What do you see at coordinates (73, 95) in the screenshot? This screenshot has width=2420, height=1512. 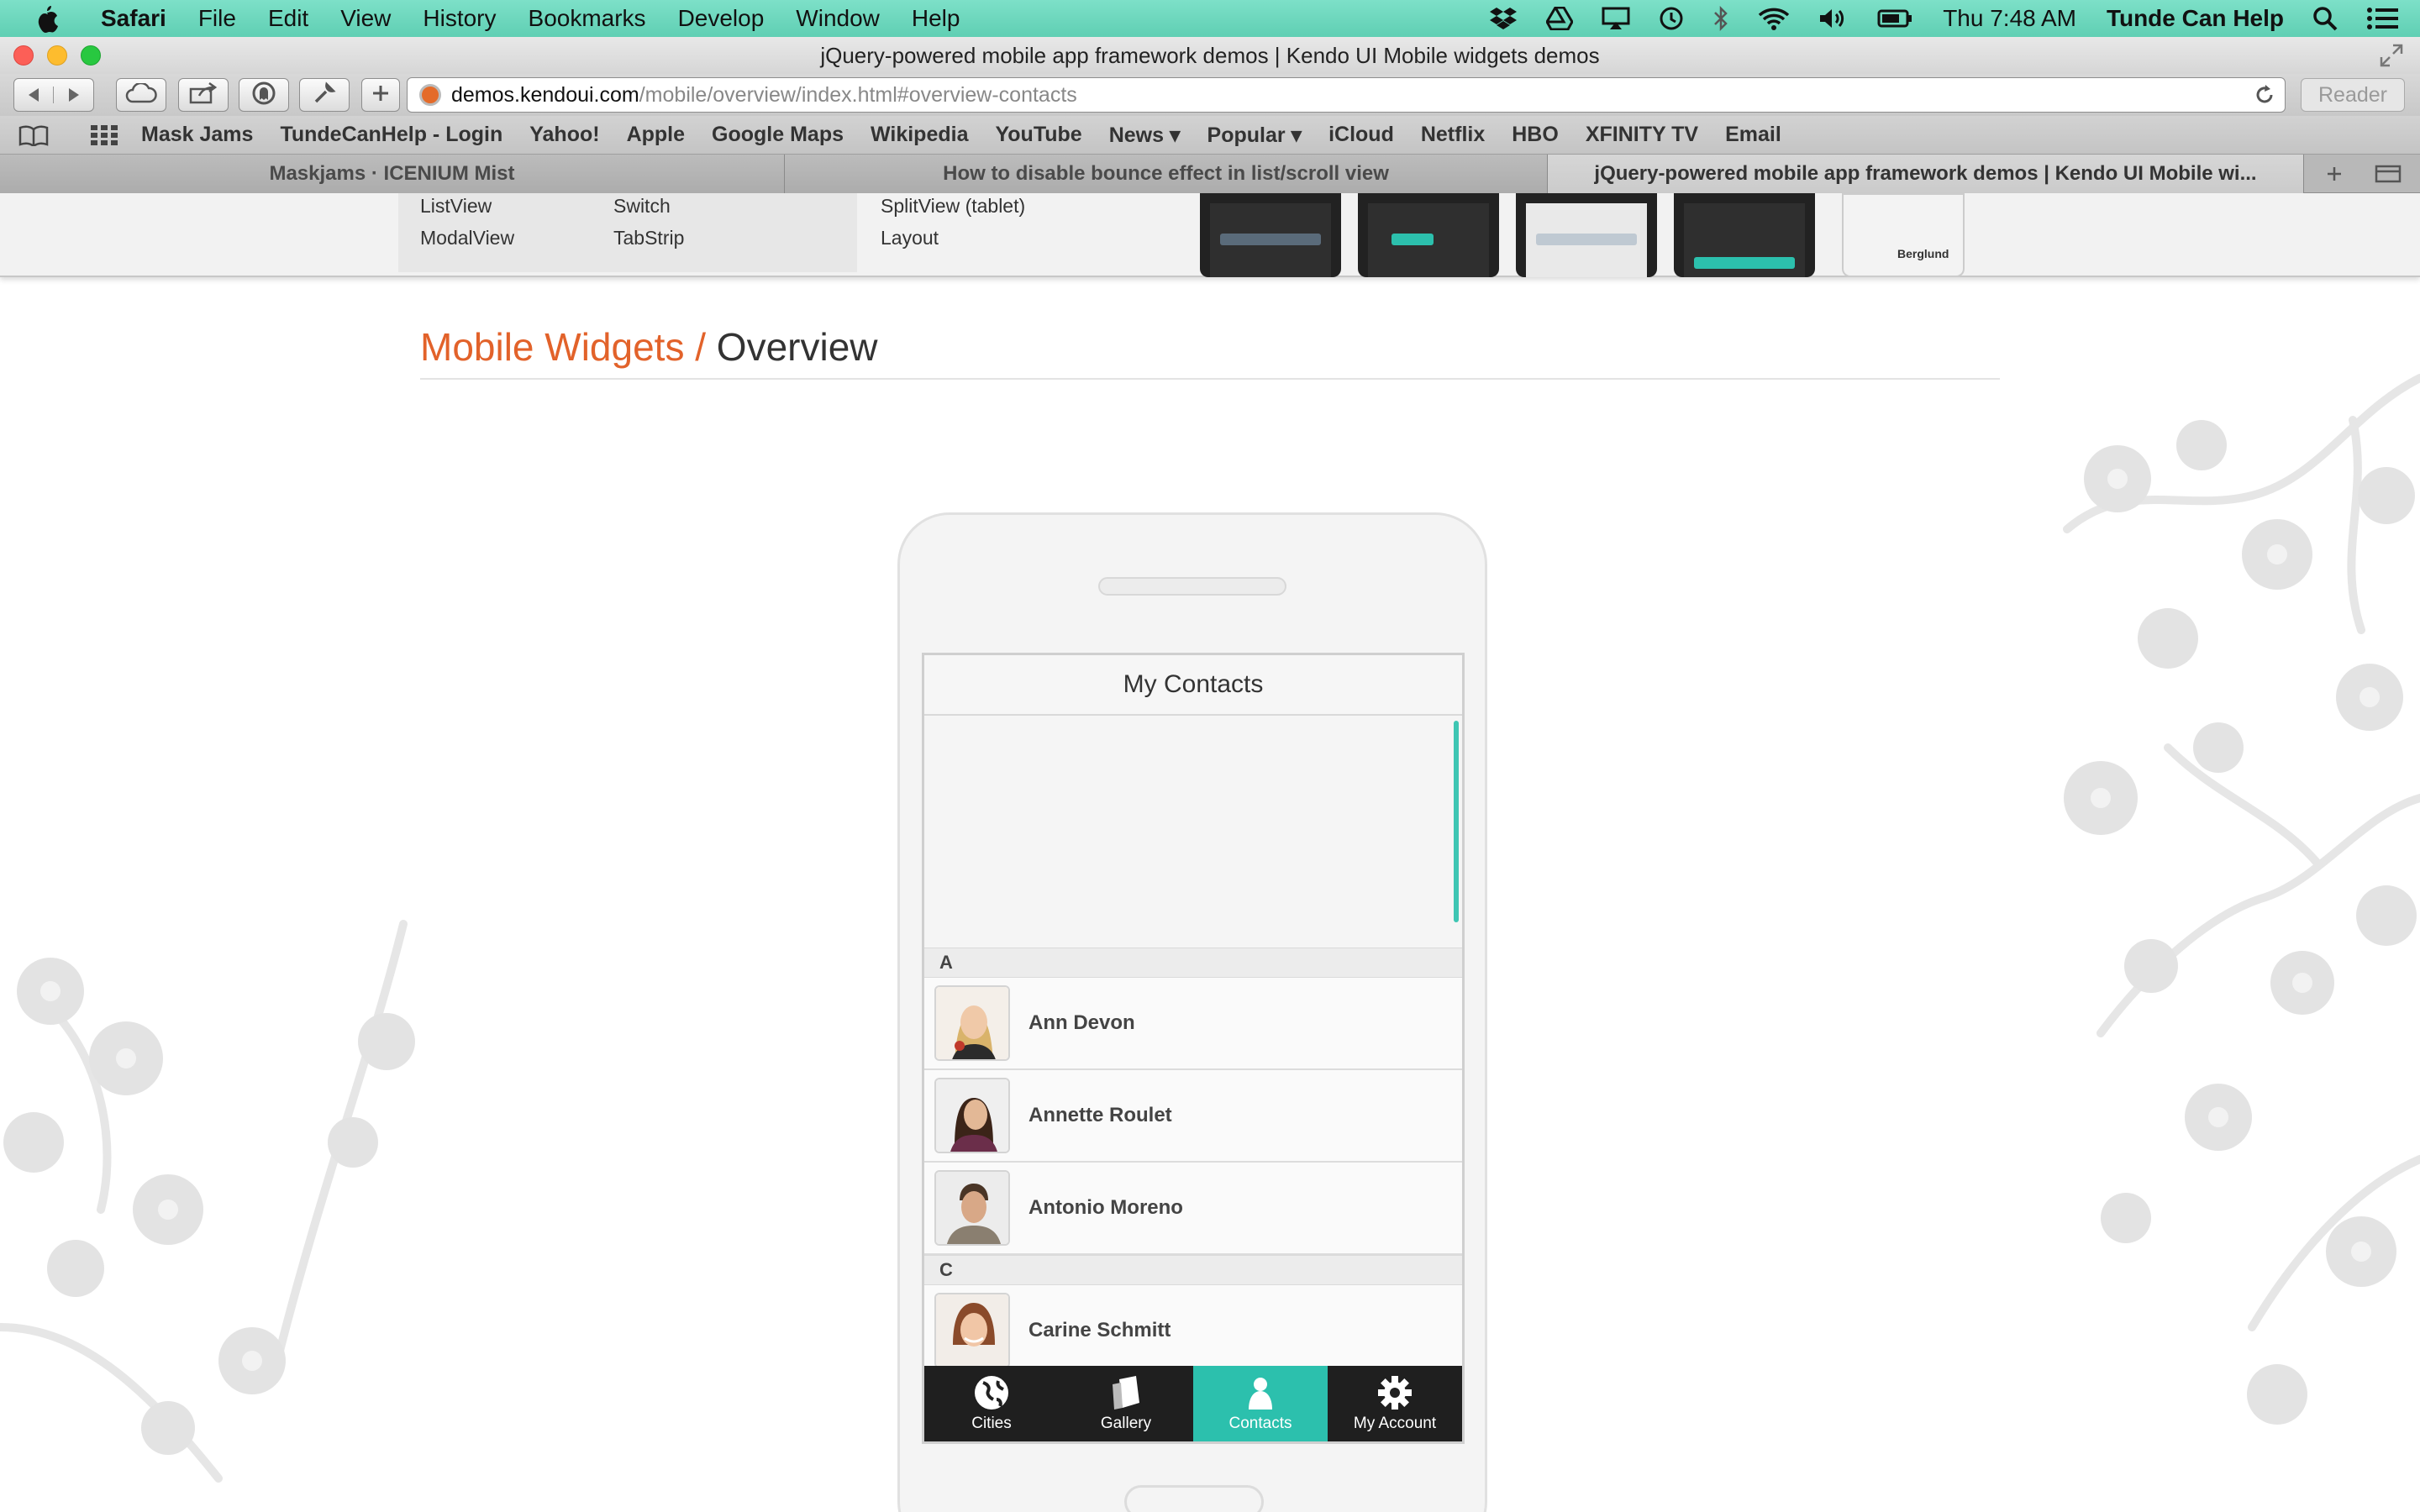 I see `forward-arrow-icon` at bounding box center [73, 95].